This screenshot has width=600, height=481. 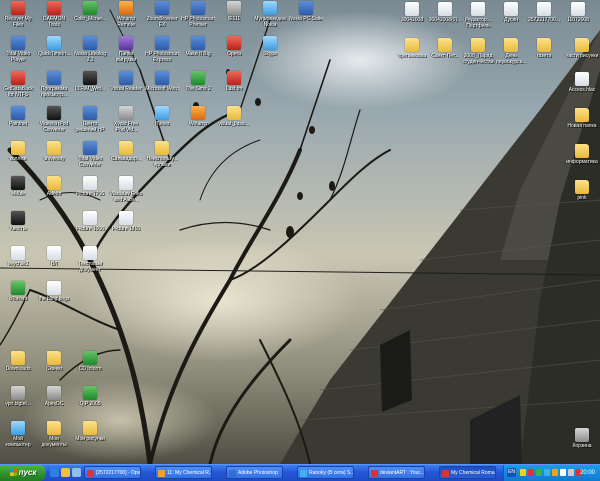 I want to click on desktop-icon: Текстовый документ, so click(x=90, y=259).